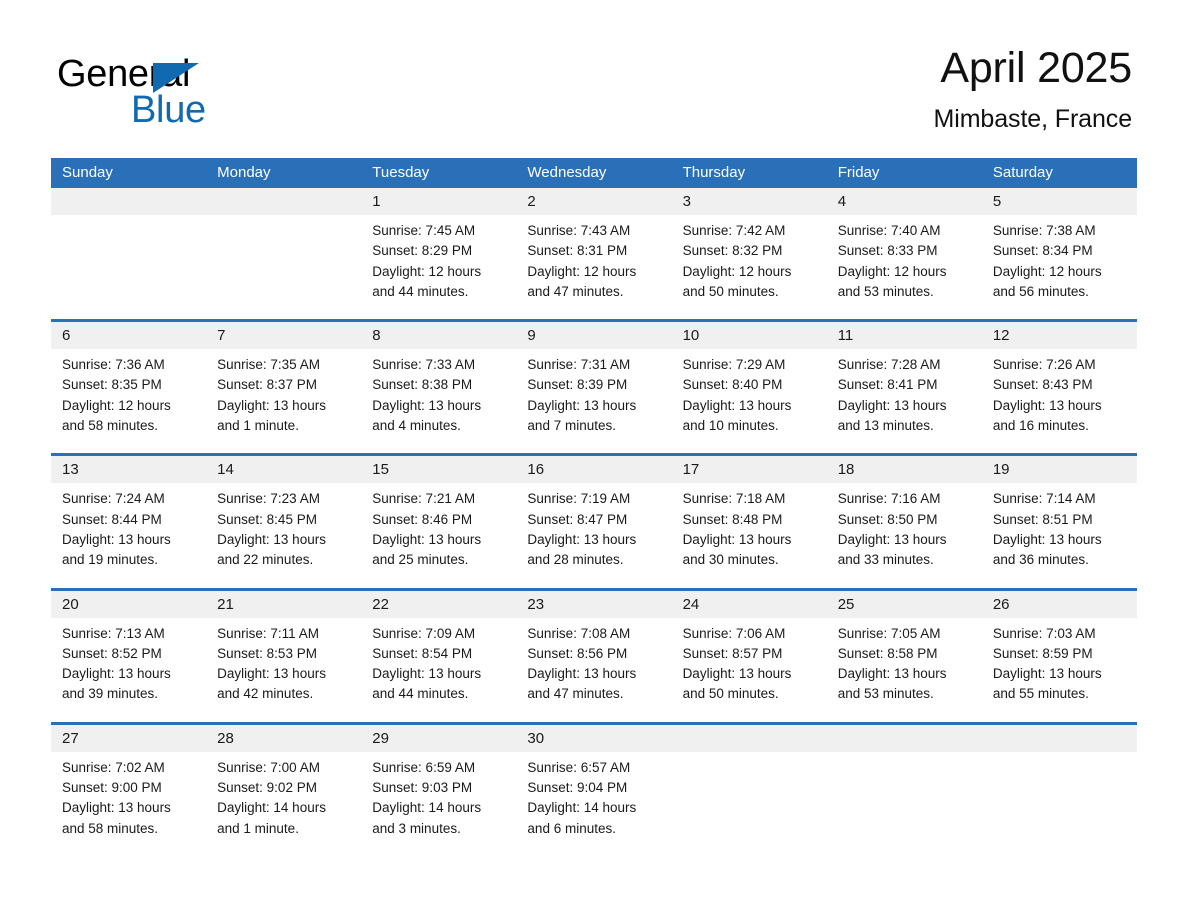 This screenshot has height=918, width=1188. I want to click on daylight-text-cont: and 30 minutes., so click(730, 560).